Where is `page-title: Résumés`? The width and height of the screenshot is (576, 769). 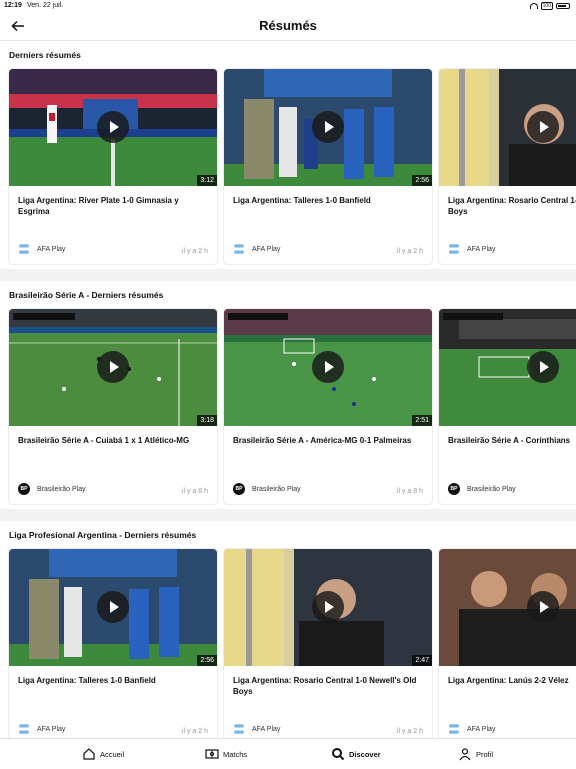
page-title: Résumés is located at coordinates (288, 25).